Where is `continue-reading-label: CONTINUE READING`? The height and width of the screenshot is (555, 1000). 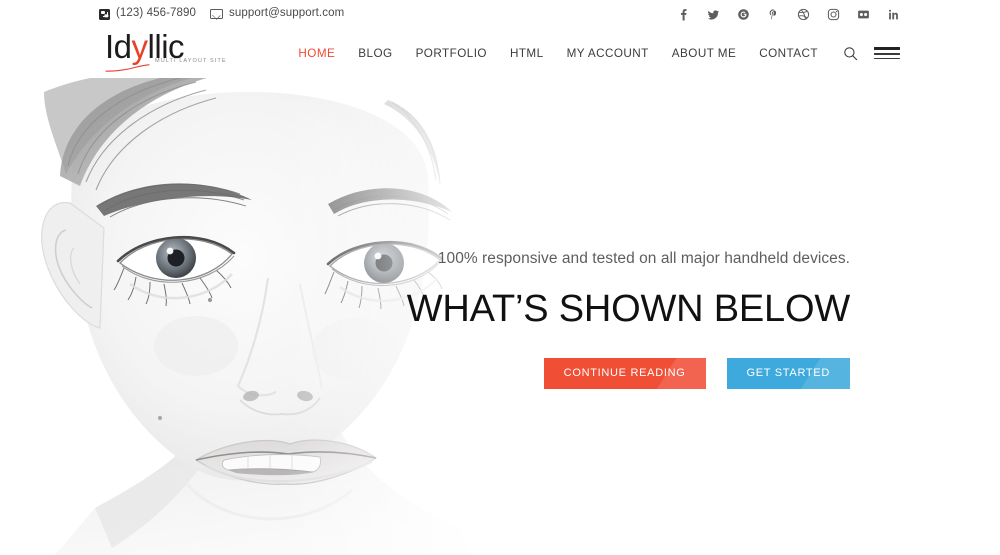 continue-reading-label: CONTINUE READING is located at coordinates (624, 373).